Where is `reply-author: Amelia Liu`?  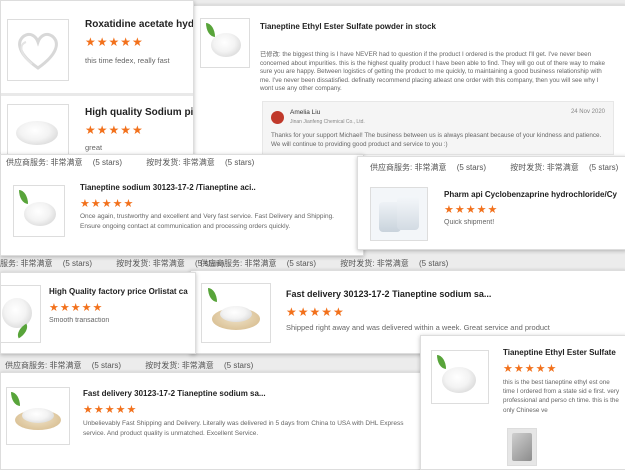 reply-author: Amelia Liu is located at coordinates (305, 112).